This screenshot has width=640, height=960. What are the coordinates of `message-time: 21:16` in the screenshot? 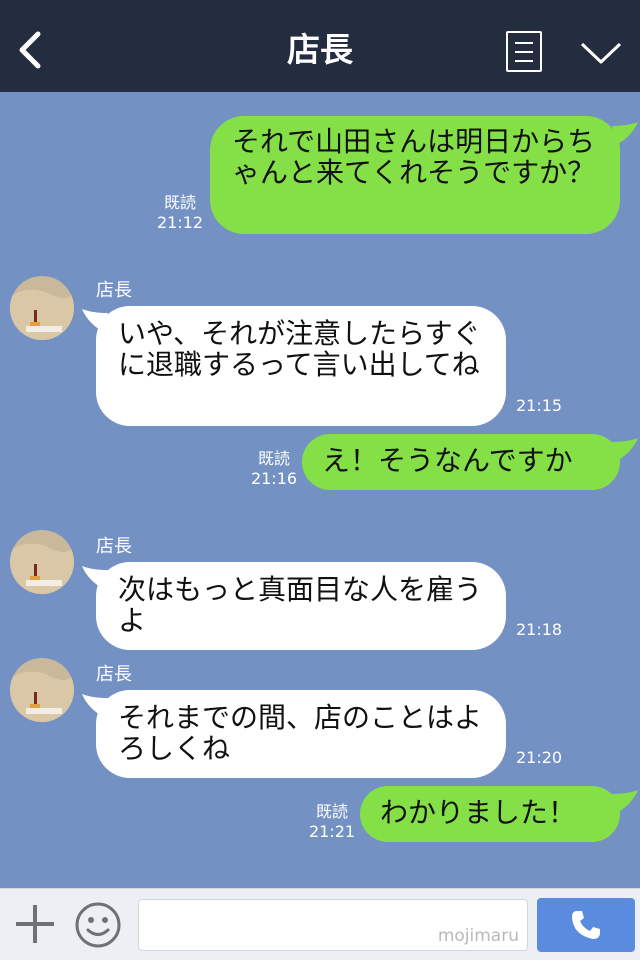 It's located at (274, 478).